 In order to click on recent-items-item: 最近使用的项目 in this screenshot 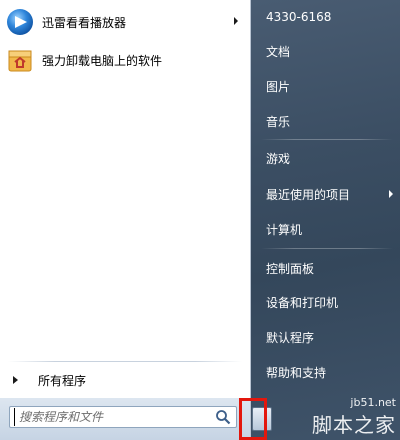, I will do `click(324, 194)`.